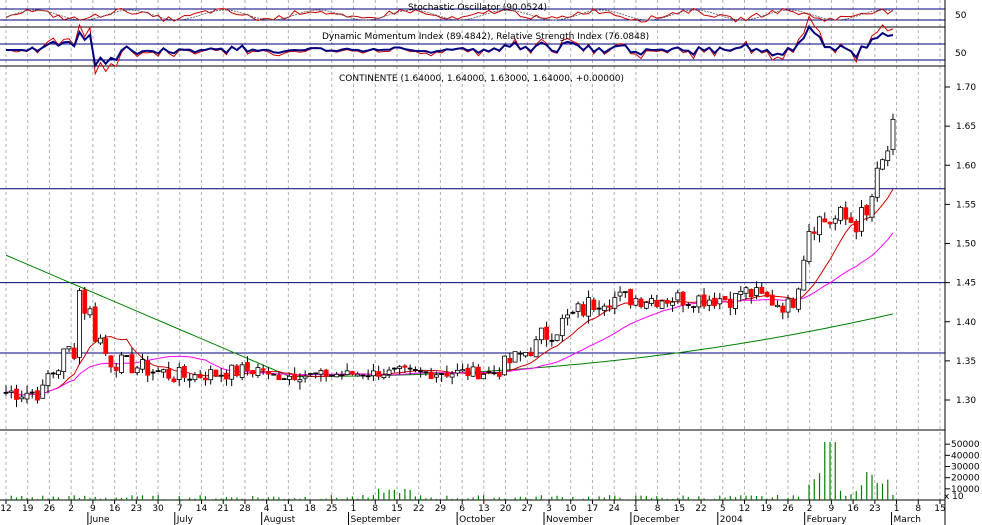 This screenshot has height=525, width=982. I want to click on volume-unit-label: x 10, so click(954, 497).